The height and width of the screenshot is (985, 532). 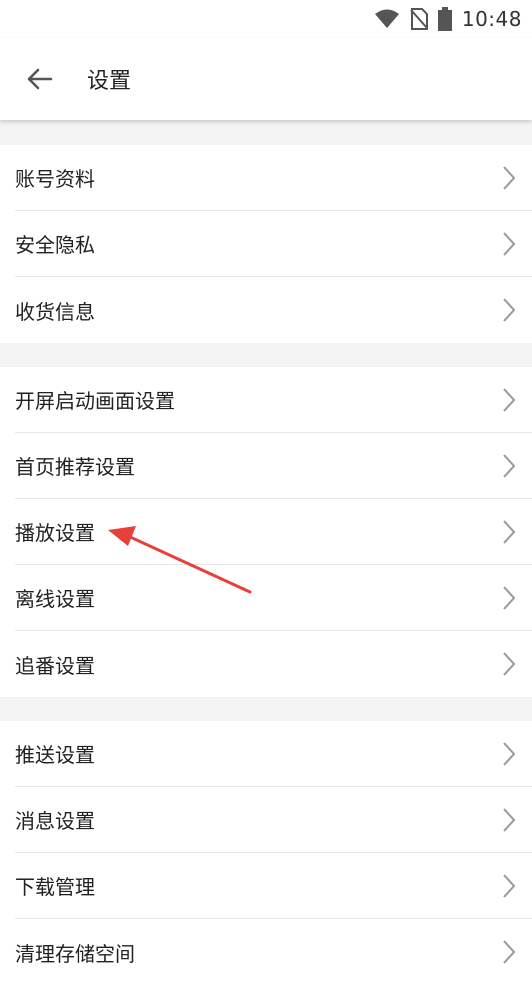 I want to click on settings-item-offline: 离线设置, so click(x=273, y=598).